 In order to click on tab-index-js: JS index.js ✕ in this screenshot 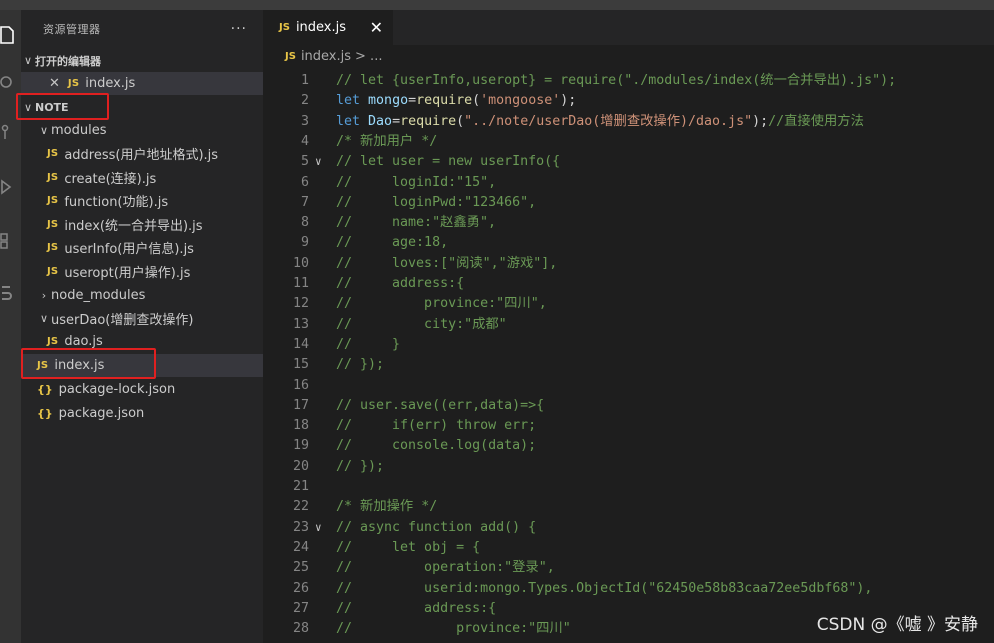, I will do `click(328, 27)`.